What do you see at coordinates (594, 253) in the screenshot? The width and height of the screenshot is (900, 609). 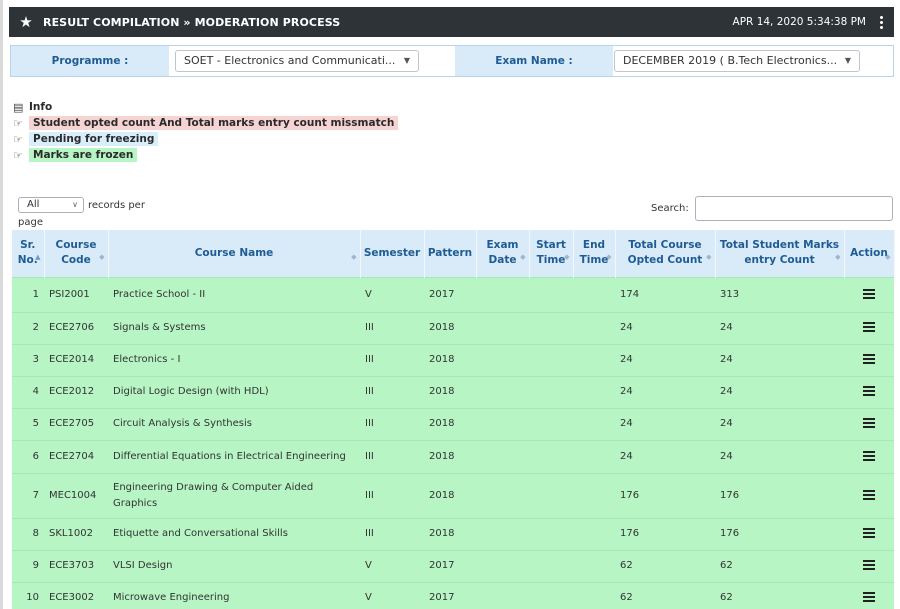 I see `col-end-time: End Time ◆` at bounding box center [594, 253].